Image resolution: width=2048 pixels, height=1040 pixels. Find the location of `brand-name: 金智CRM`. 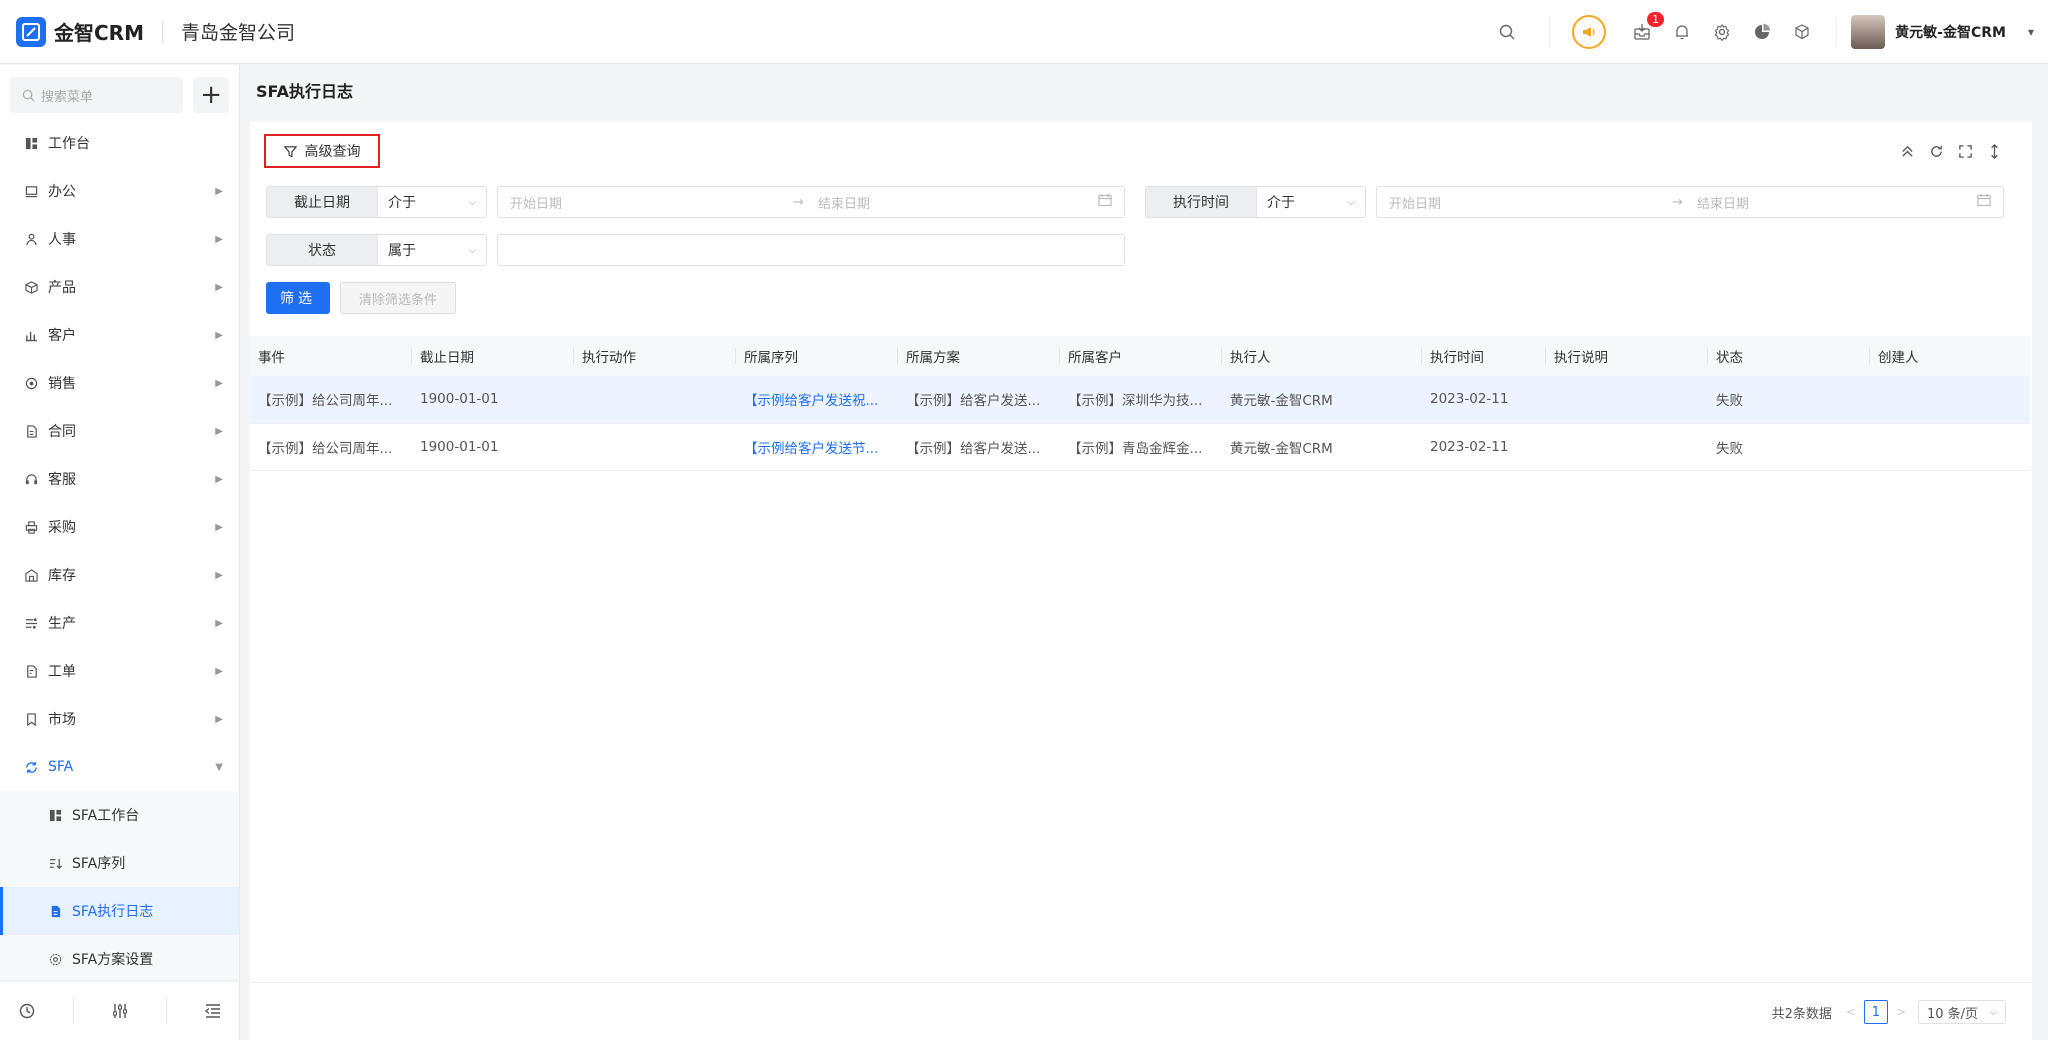

brand-name: 金智CRM is located at coordinates (99, 33).